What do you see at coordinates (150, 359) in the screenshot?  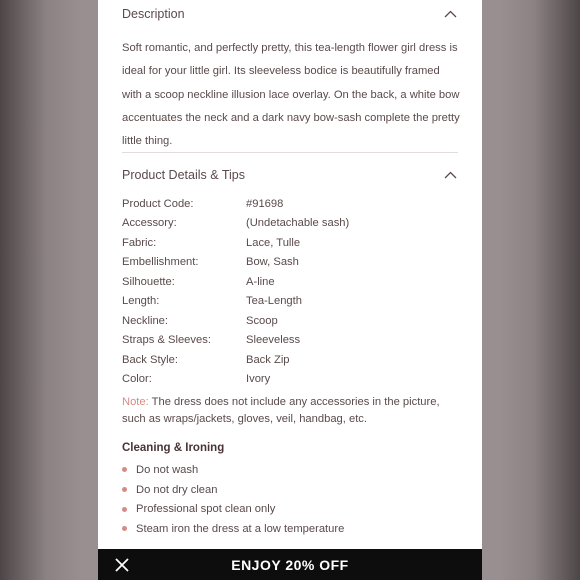 I see `detail-label: Back Style:` at bounding box center [150, 359].